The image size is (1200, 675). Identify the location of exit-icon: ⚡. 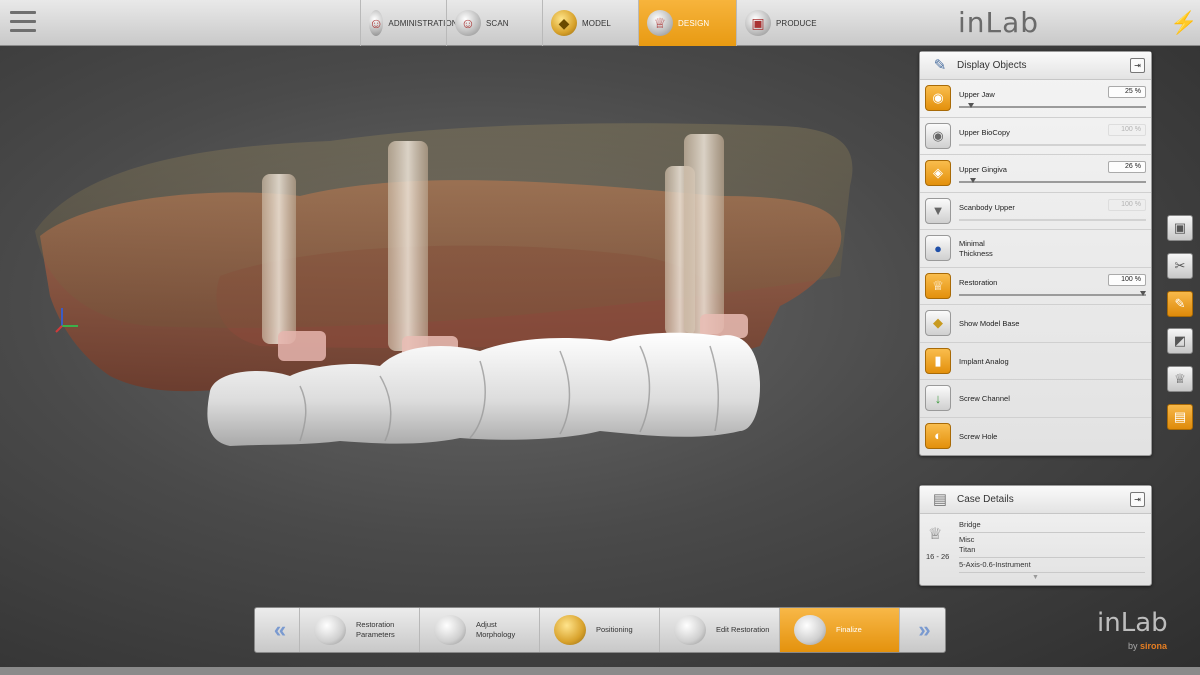
(1183, 23).